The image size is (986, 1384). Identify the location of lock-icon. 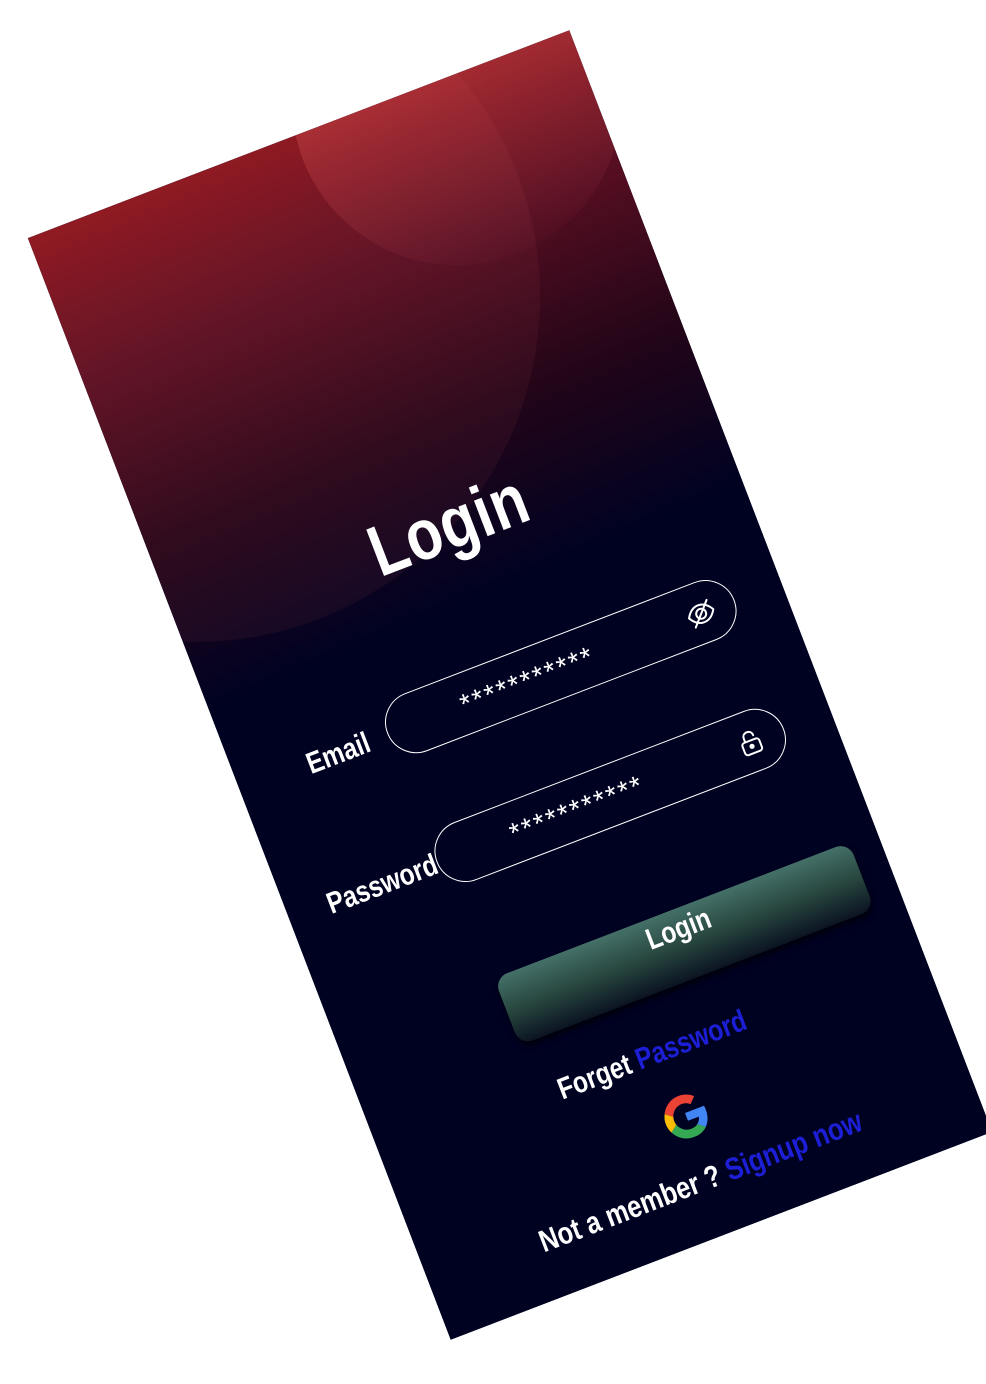
(751, 743).